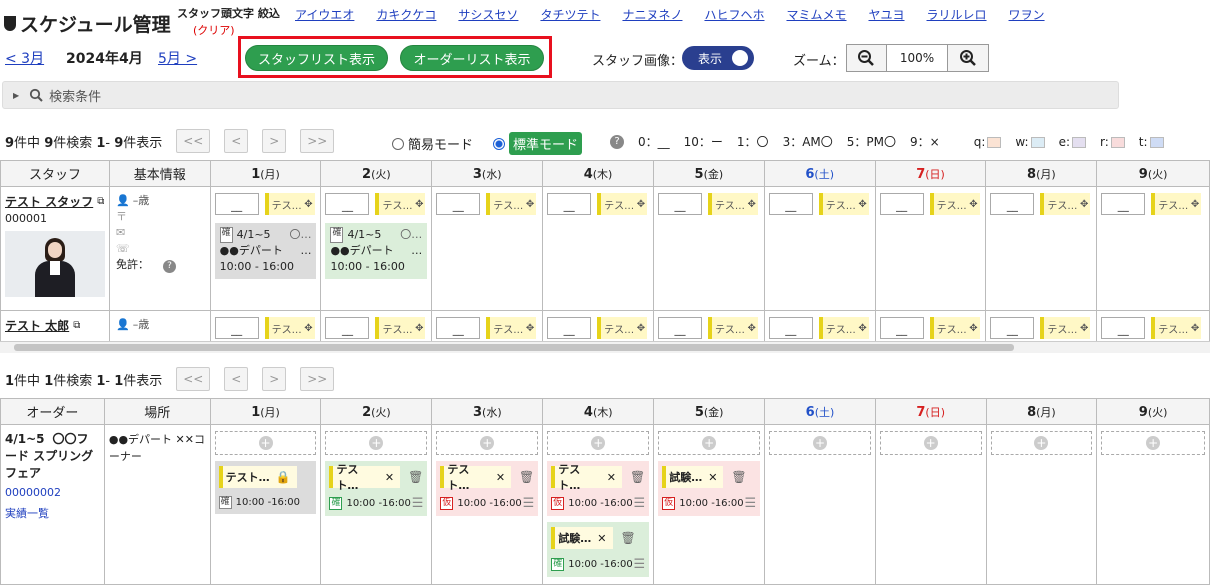  I want to click on kana-link: マミムメモ, so click(816, 14).